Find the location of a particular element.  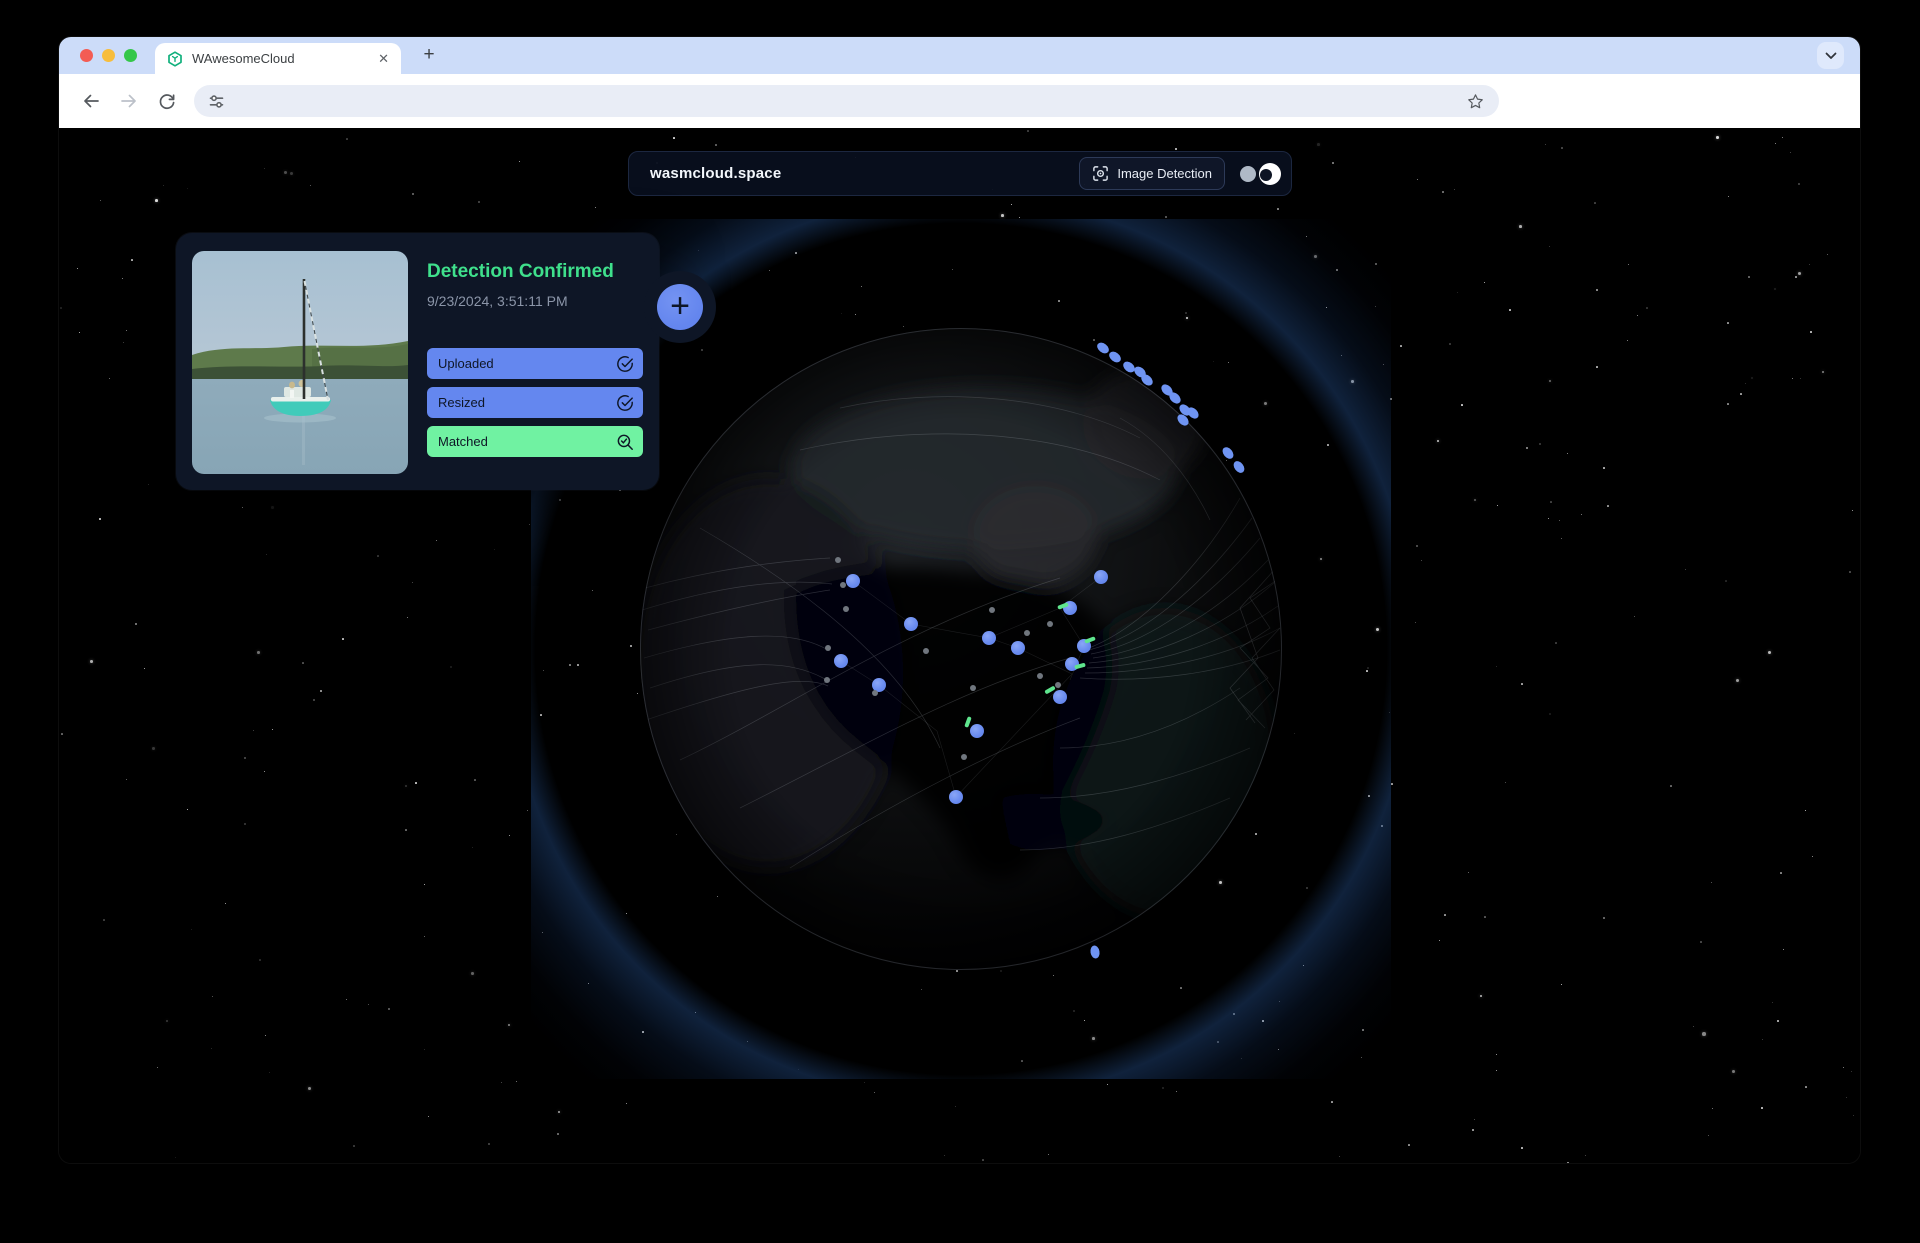

new-tab-icon: + is located at coordinates (429, 55).